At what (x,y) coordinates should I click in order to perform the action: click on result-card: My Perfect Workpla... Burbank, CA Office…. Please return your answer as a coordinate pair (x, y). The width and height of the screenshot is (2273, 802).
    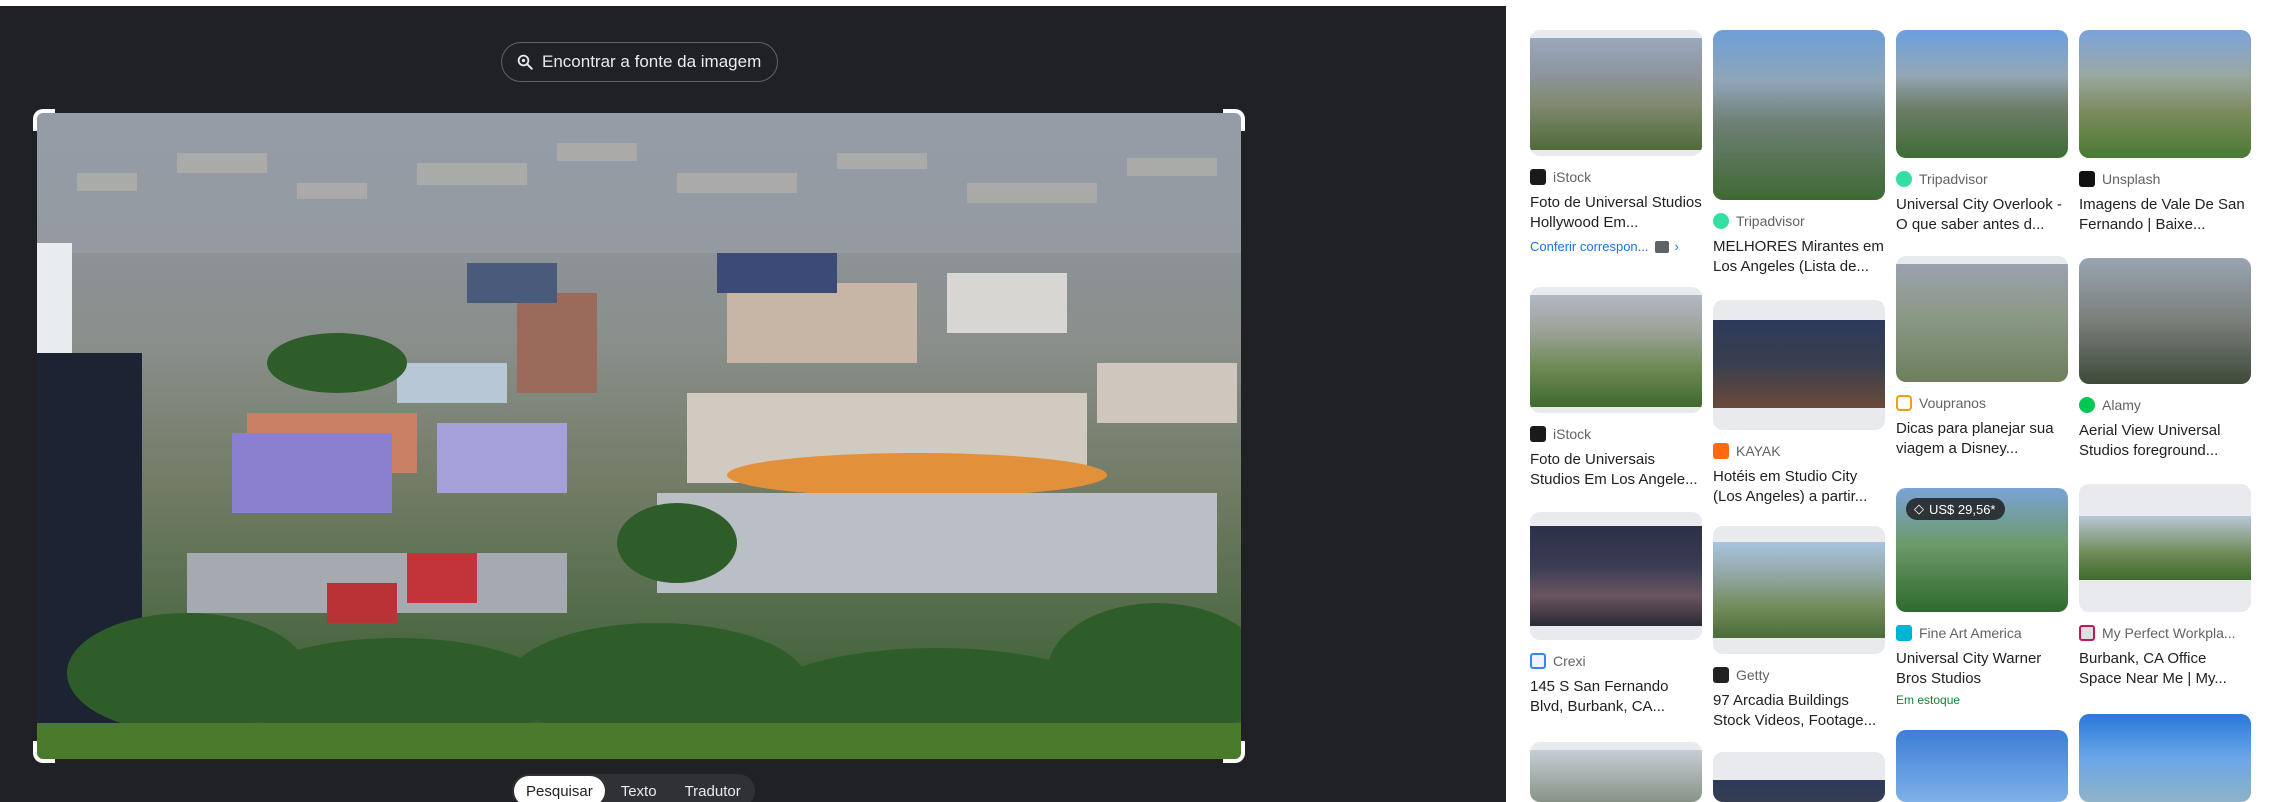
    Looking at the image, I should click on (2165, 586).